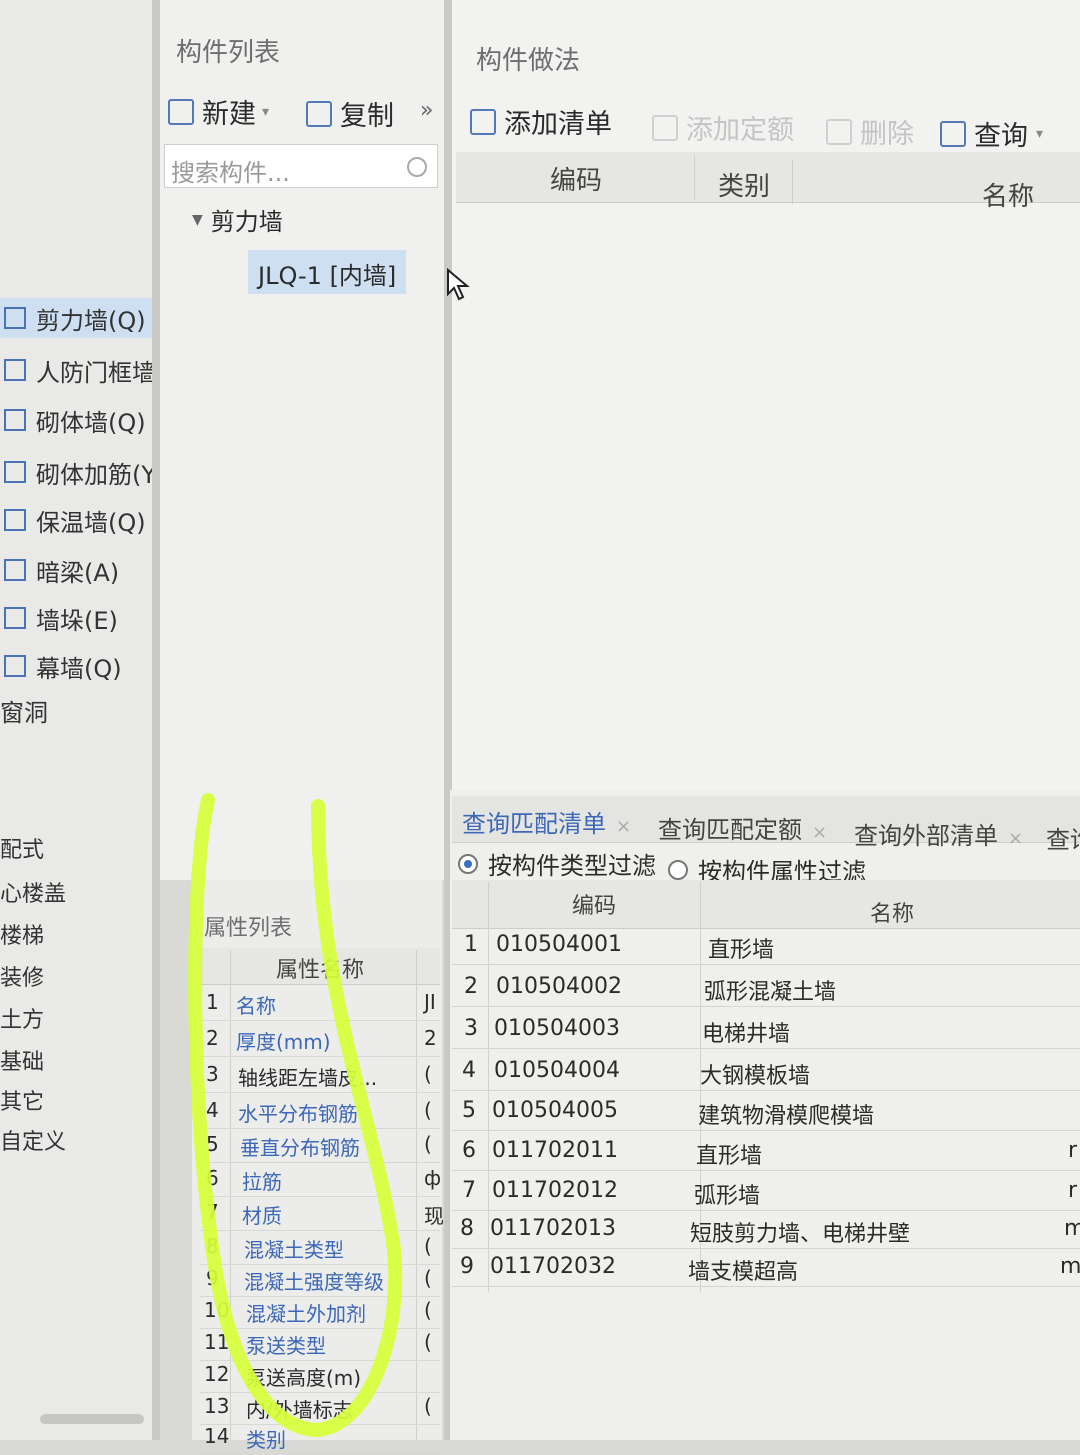 This screenshot has width=1080, height=1455. Describe the element at coordinates (991, 133) in the screenshot. I see `query-button: 查询 ▾` at that location.